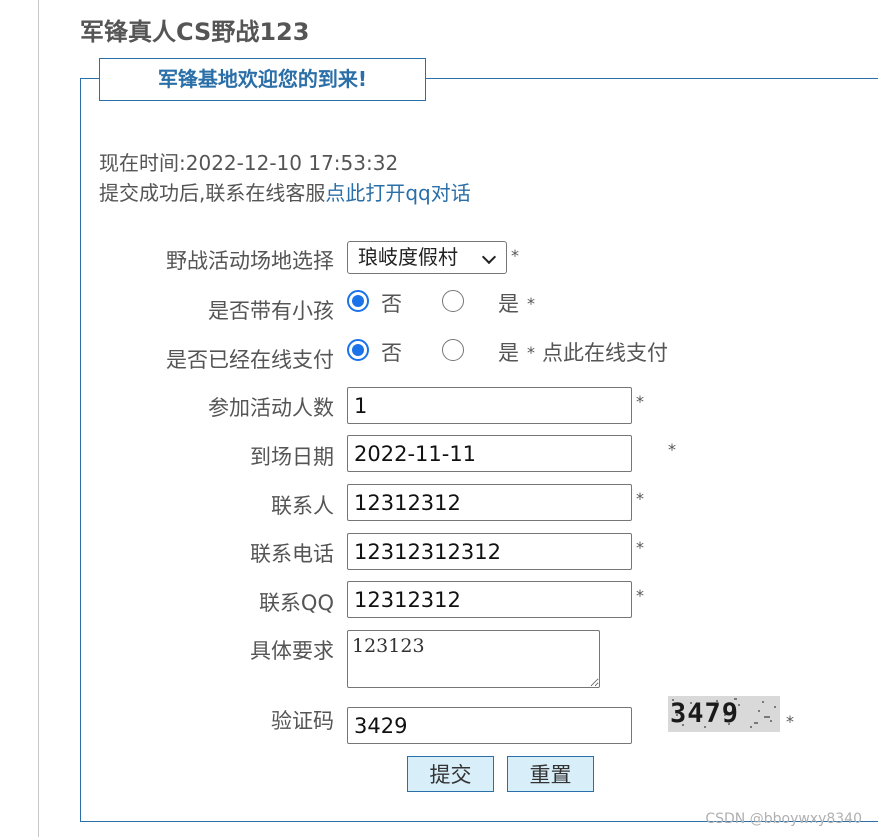  I want to click on time-value: 2022-12-10 17:53:32, so click(292, 163).